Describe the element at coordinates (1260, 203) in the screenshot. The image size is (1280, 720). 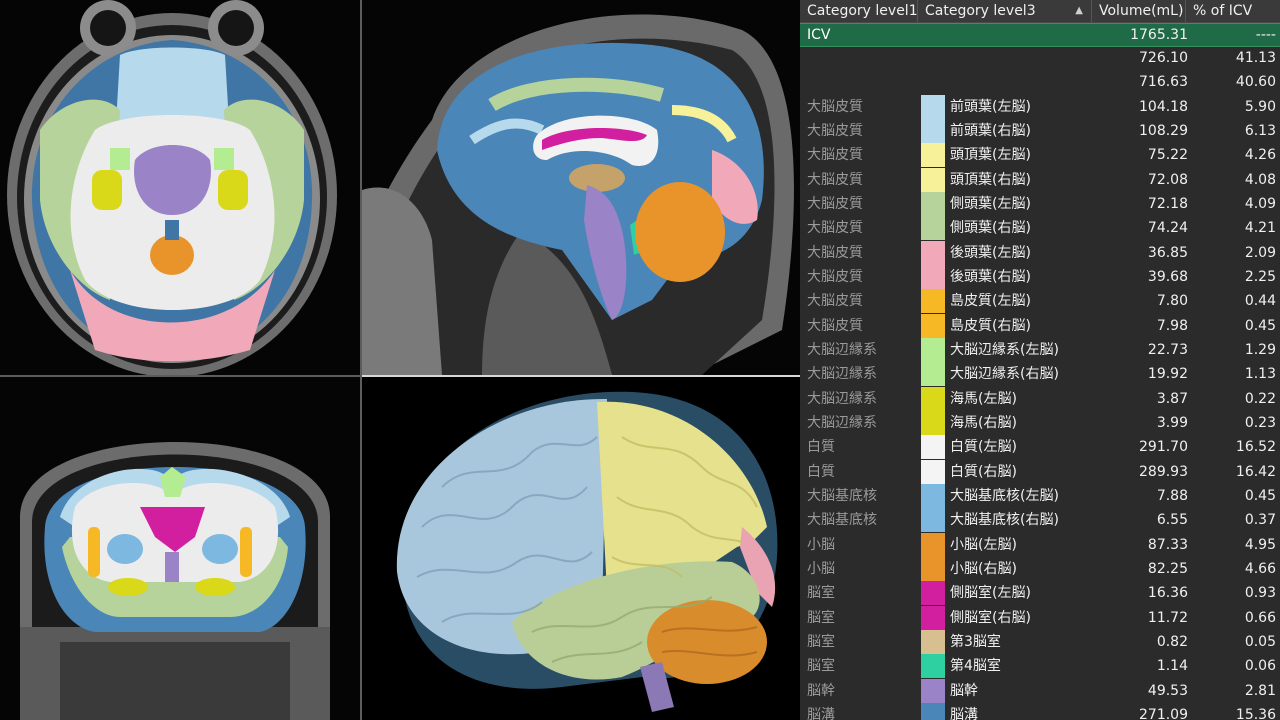
I see `cell-percent-icv: 4.09` at that location.